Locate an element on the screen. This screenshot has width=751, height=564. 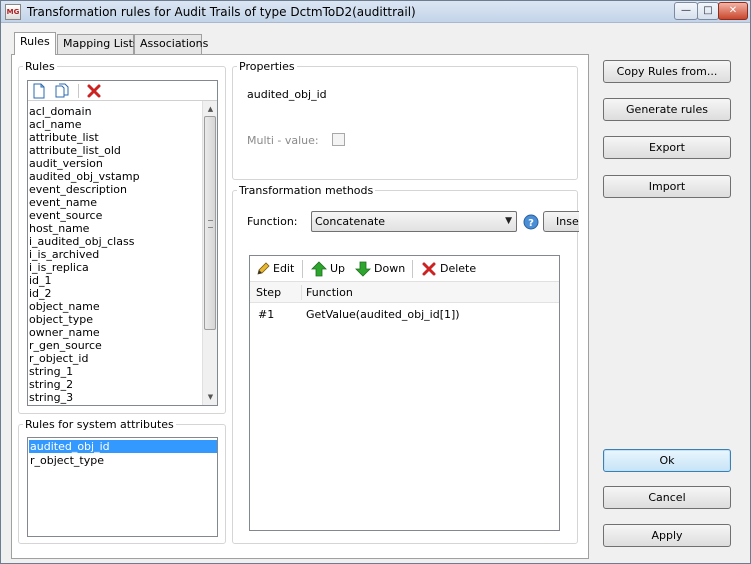
chevron-down-icon: ▼ is located at coordinates (508, 221).